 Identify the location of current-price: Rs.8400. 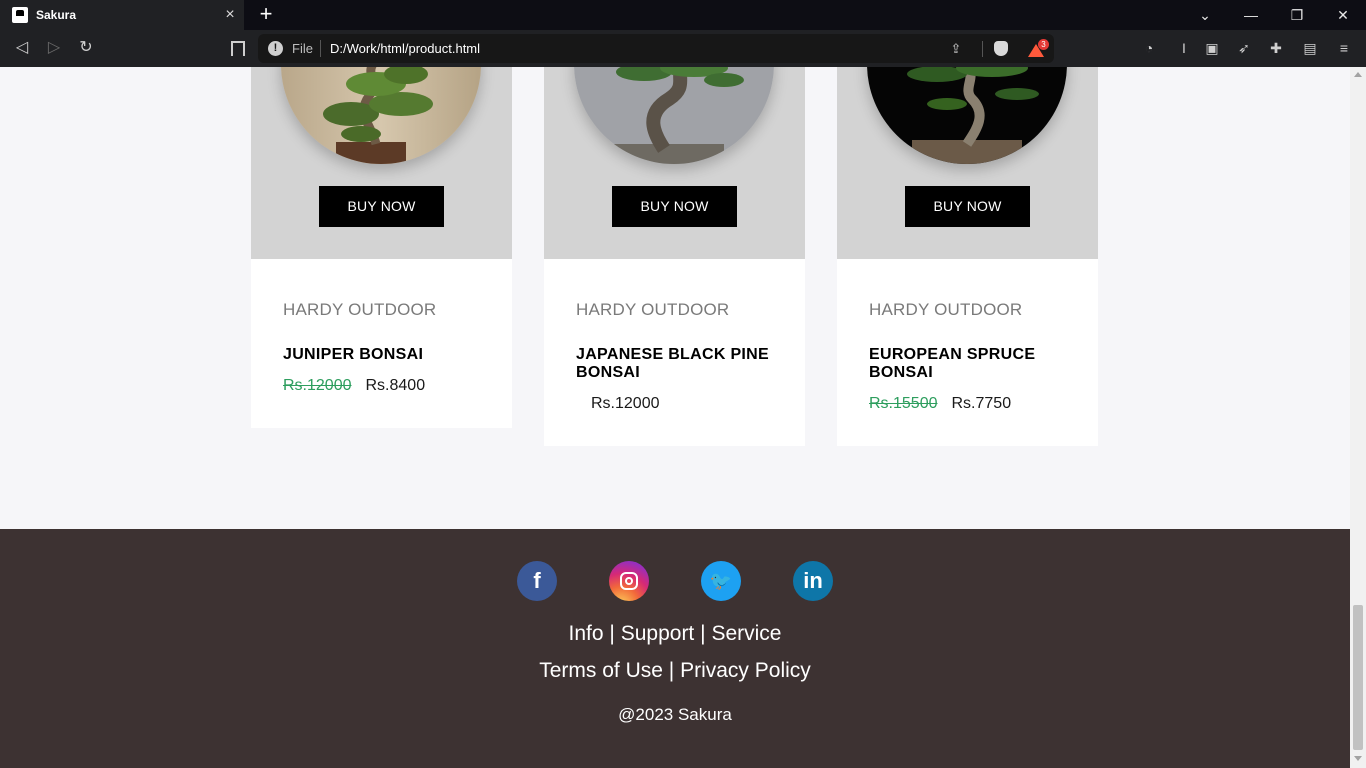
(395, 385).